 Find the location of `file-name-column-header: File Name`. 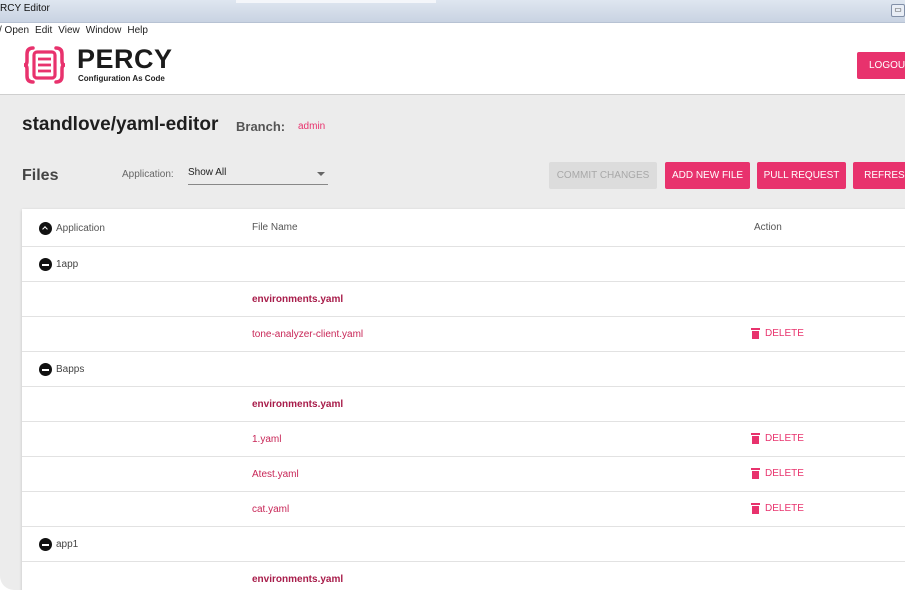

file-name-column-header: File Name is located at coordinates (275, 227).